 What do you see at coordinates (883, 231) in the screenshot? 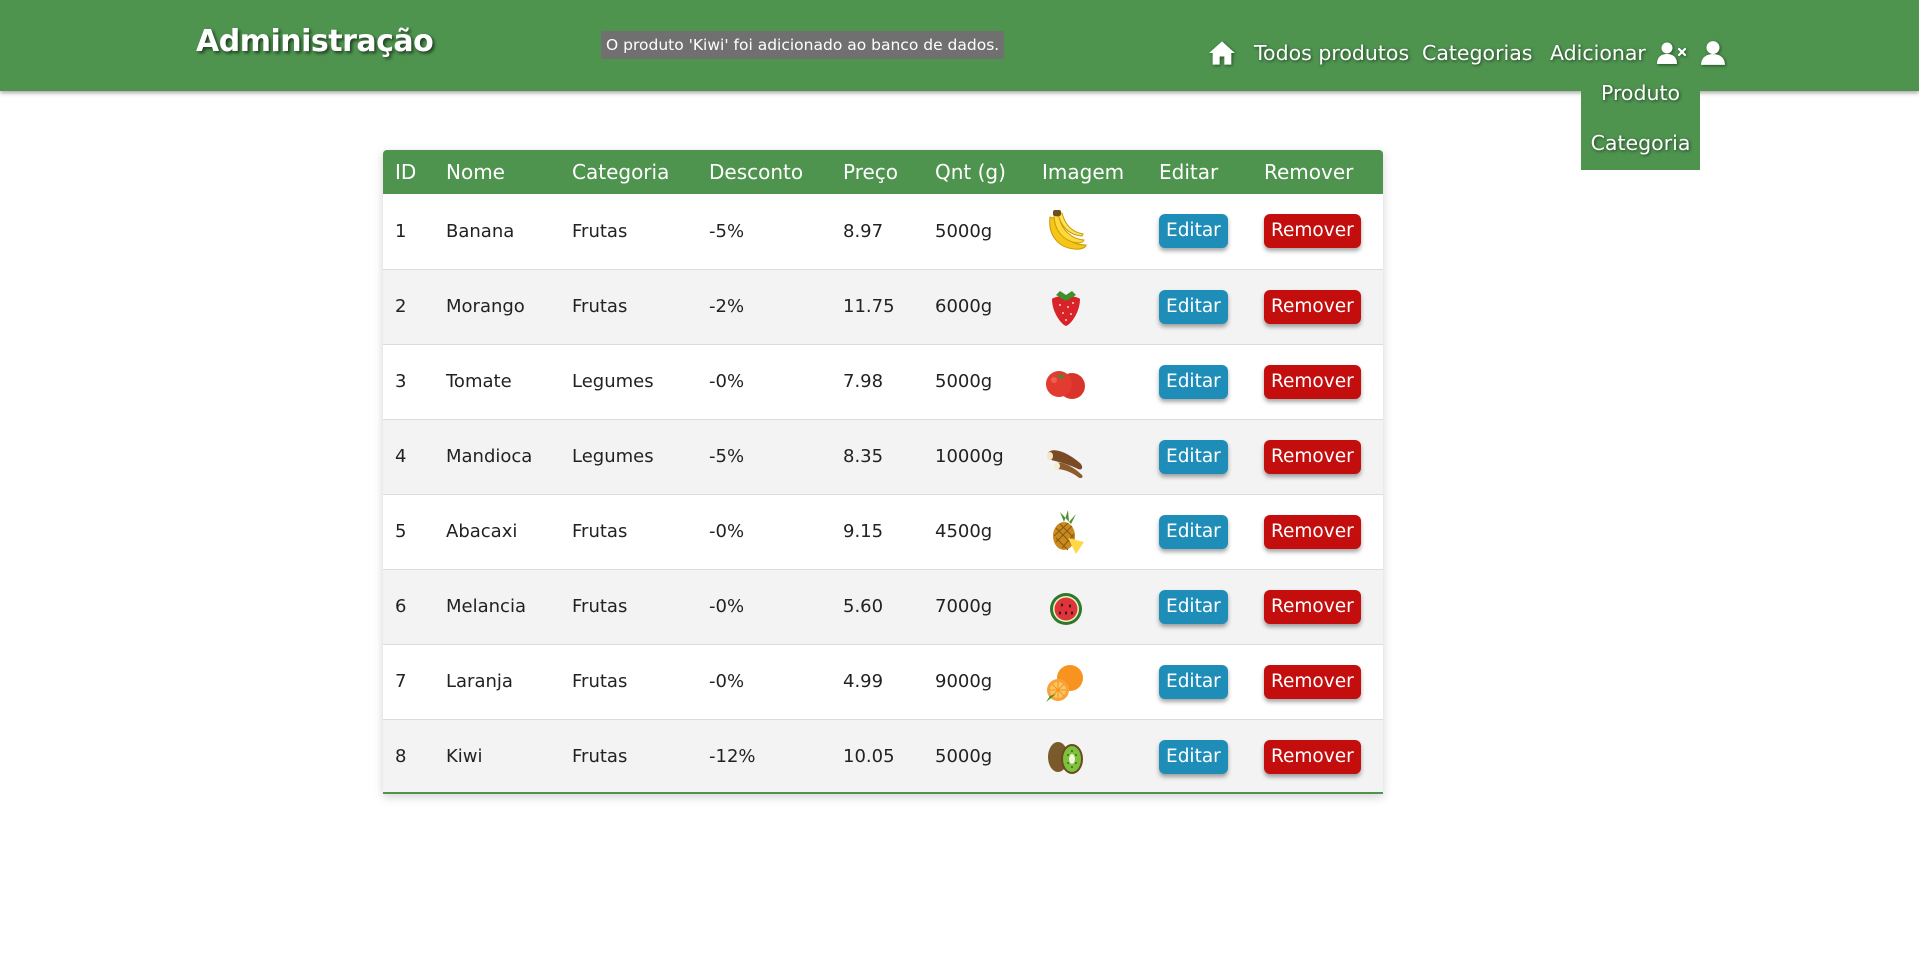
I see `table-row: 1 Banana Frutas -5% 8.97 5000g Editar Remover` at bounding box center [883, 231].